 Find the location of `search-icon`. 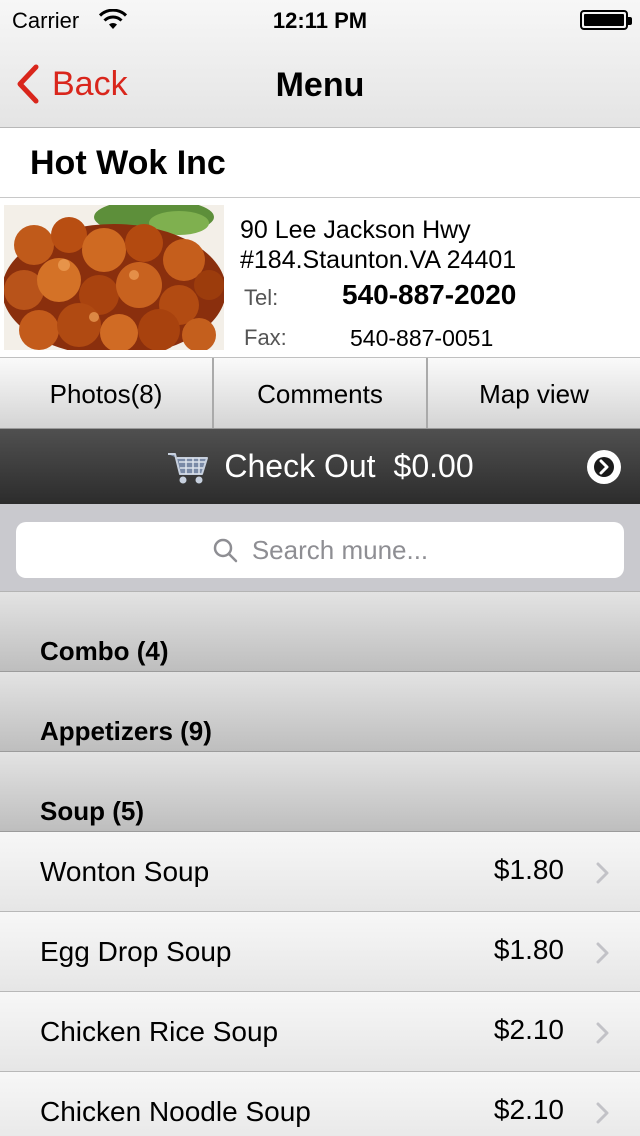

search-icon is located at coordinates (225, 550).